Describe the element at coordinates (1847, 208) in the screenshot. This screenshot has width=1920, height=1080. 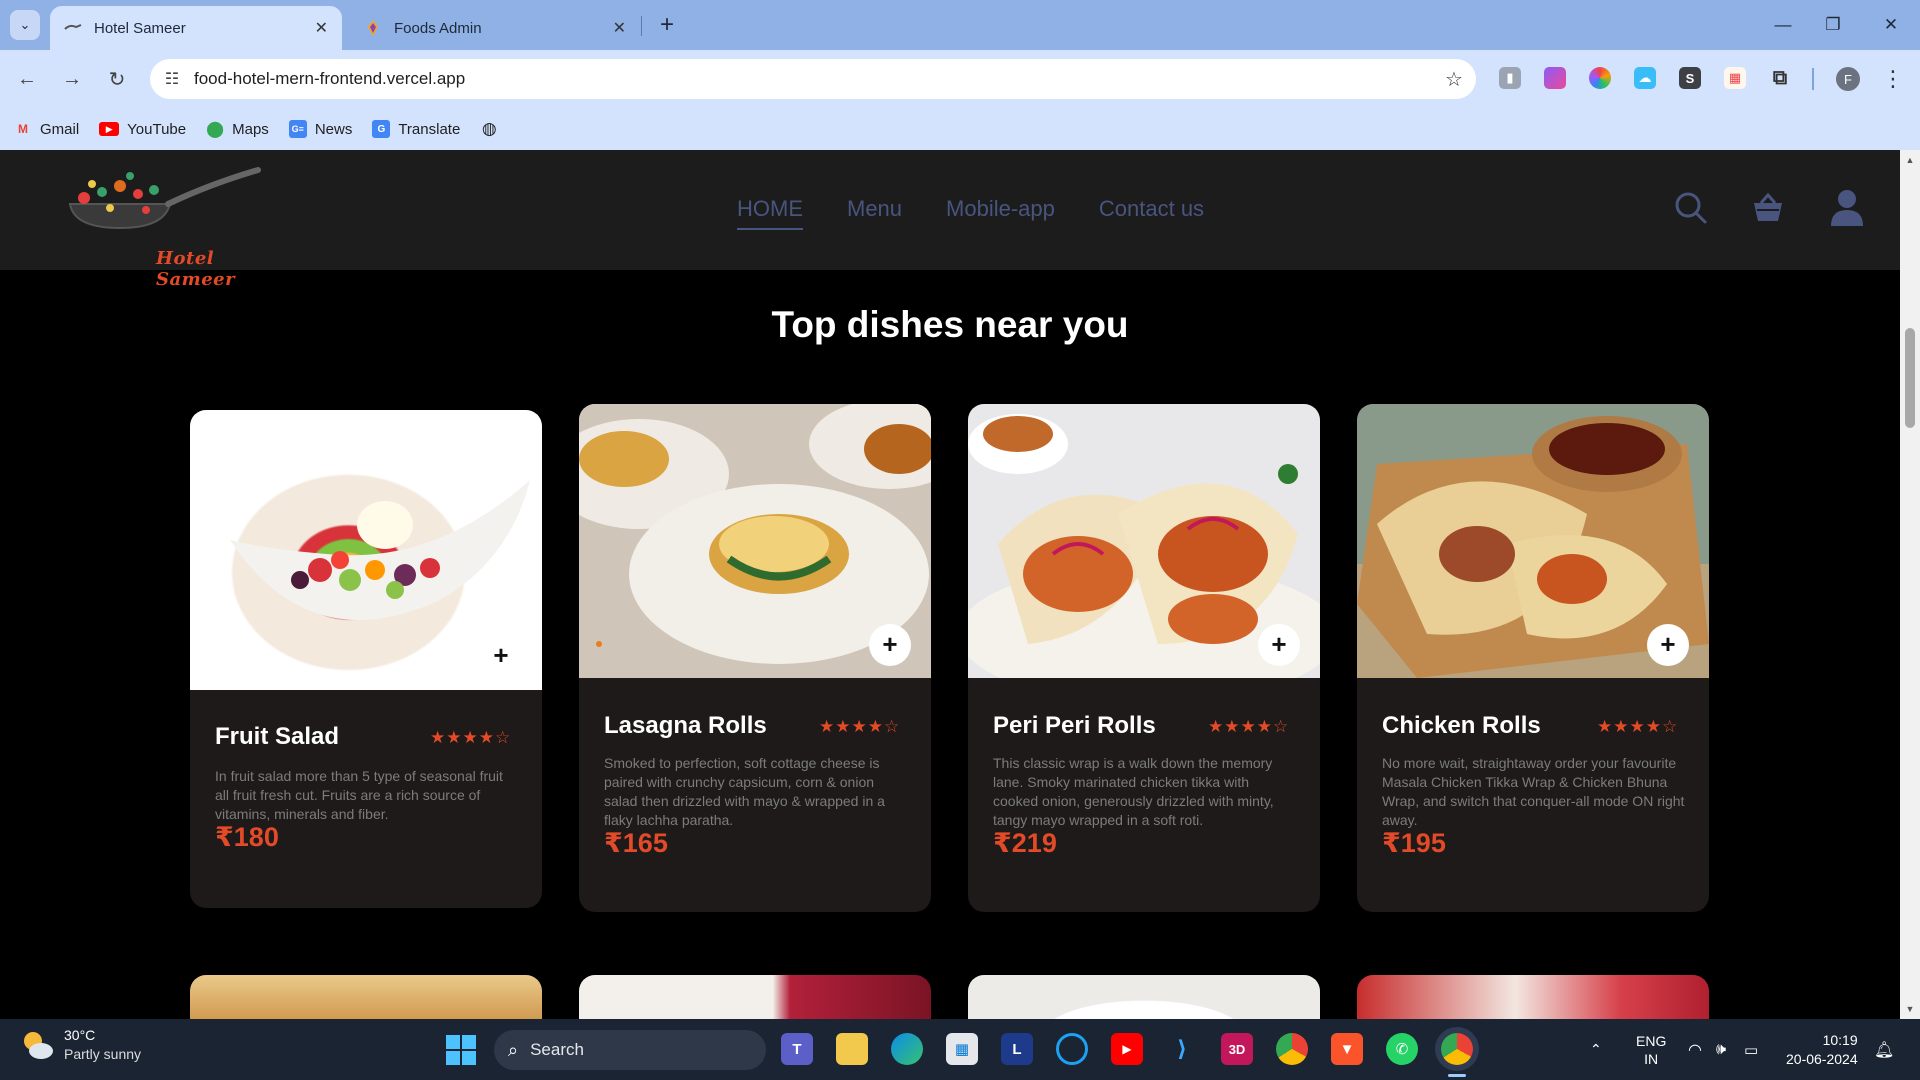
I see `profile-icon` at that location.